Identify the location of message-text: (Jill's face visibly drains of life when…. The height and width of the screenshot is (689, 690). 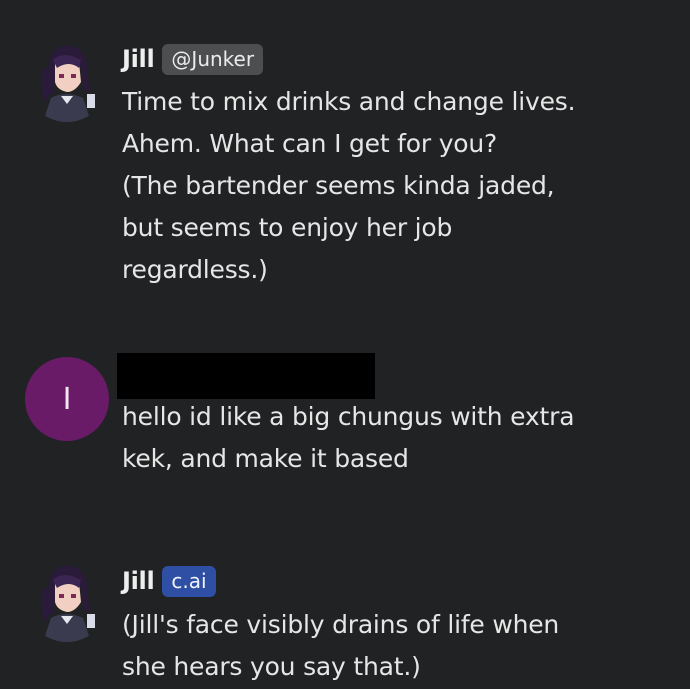
(341, 645).